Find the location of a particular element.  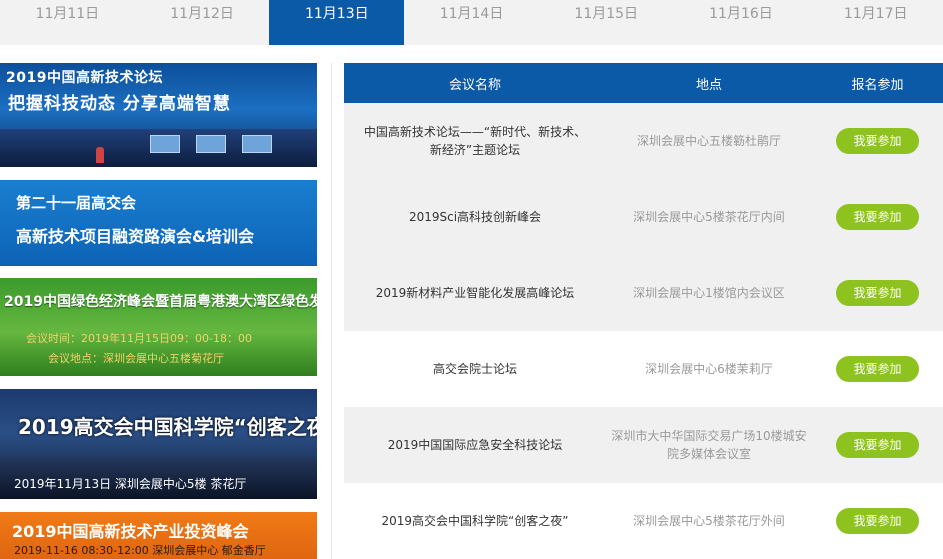

speaker-figure is located at coordinates (100, 155).